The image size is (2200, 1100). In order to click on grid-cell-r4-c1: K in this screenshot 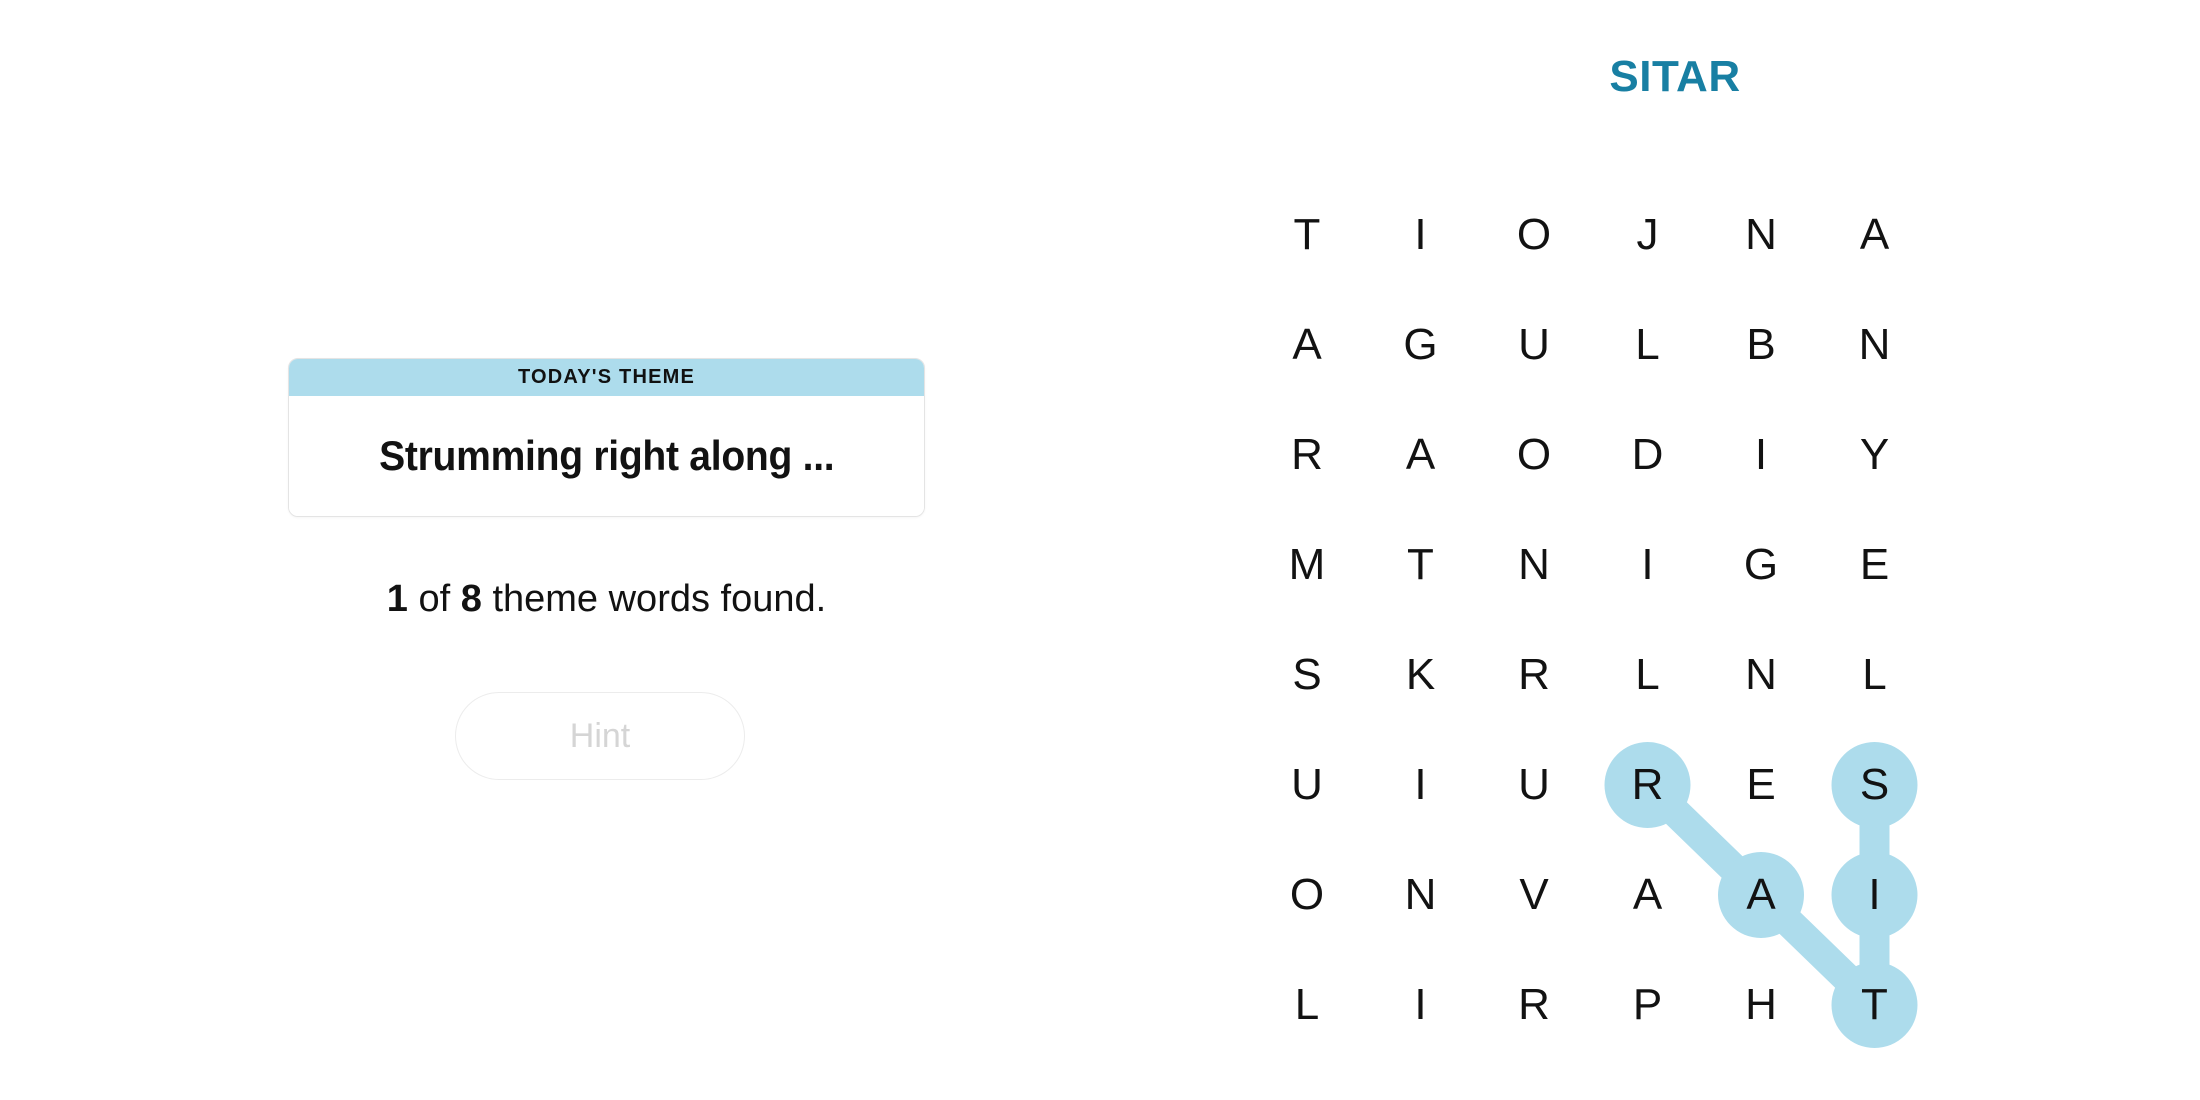, I will do `click(1421, 675)`.